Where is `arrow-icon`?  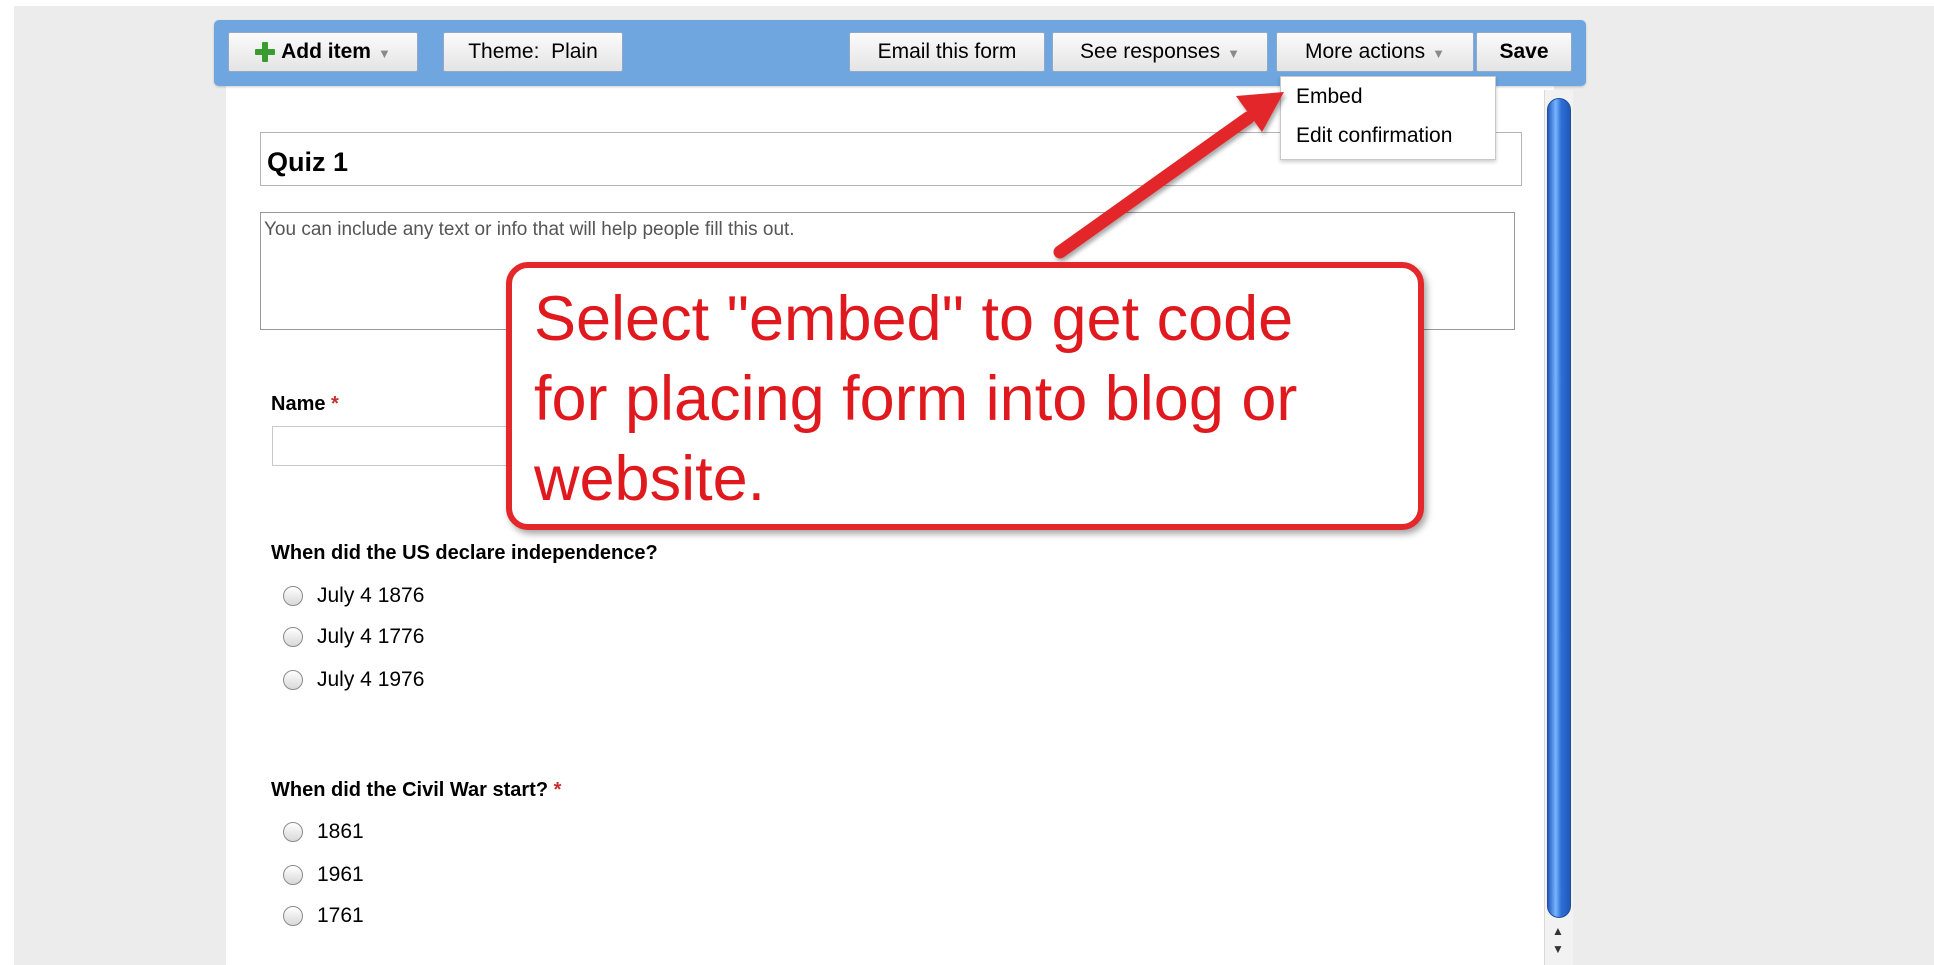
arrow-icon is located at coordinates (1168, 175).